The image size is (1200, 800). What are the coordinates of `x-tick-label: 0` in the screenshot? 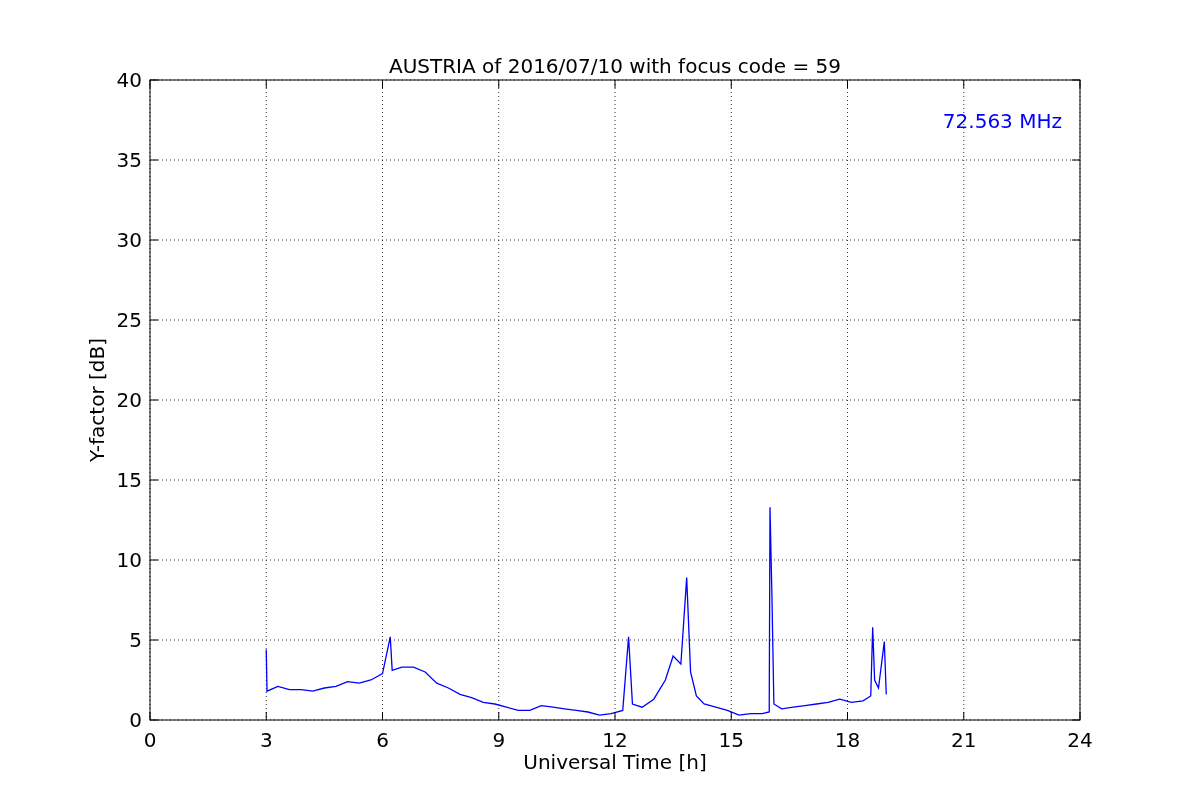 It's located at (150, 740).